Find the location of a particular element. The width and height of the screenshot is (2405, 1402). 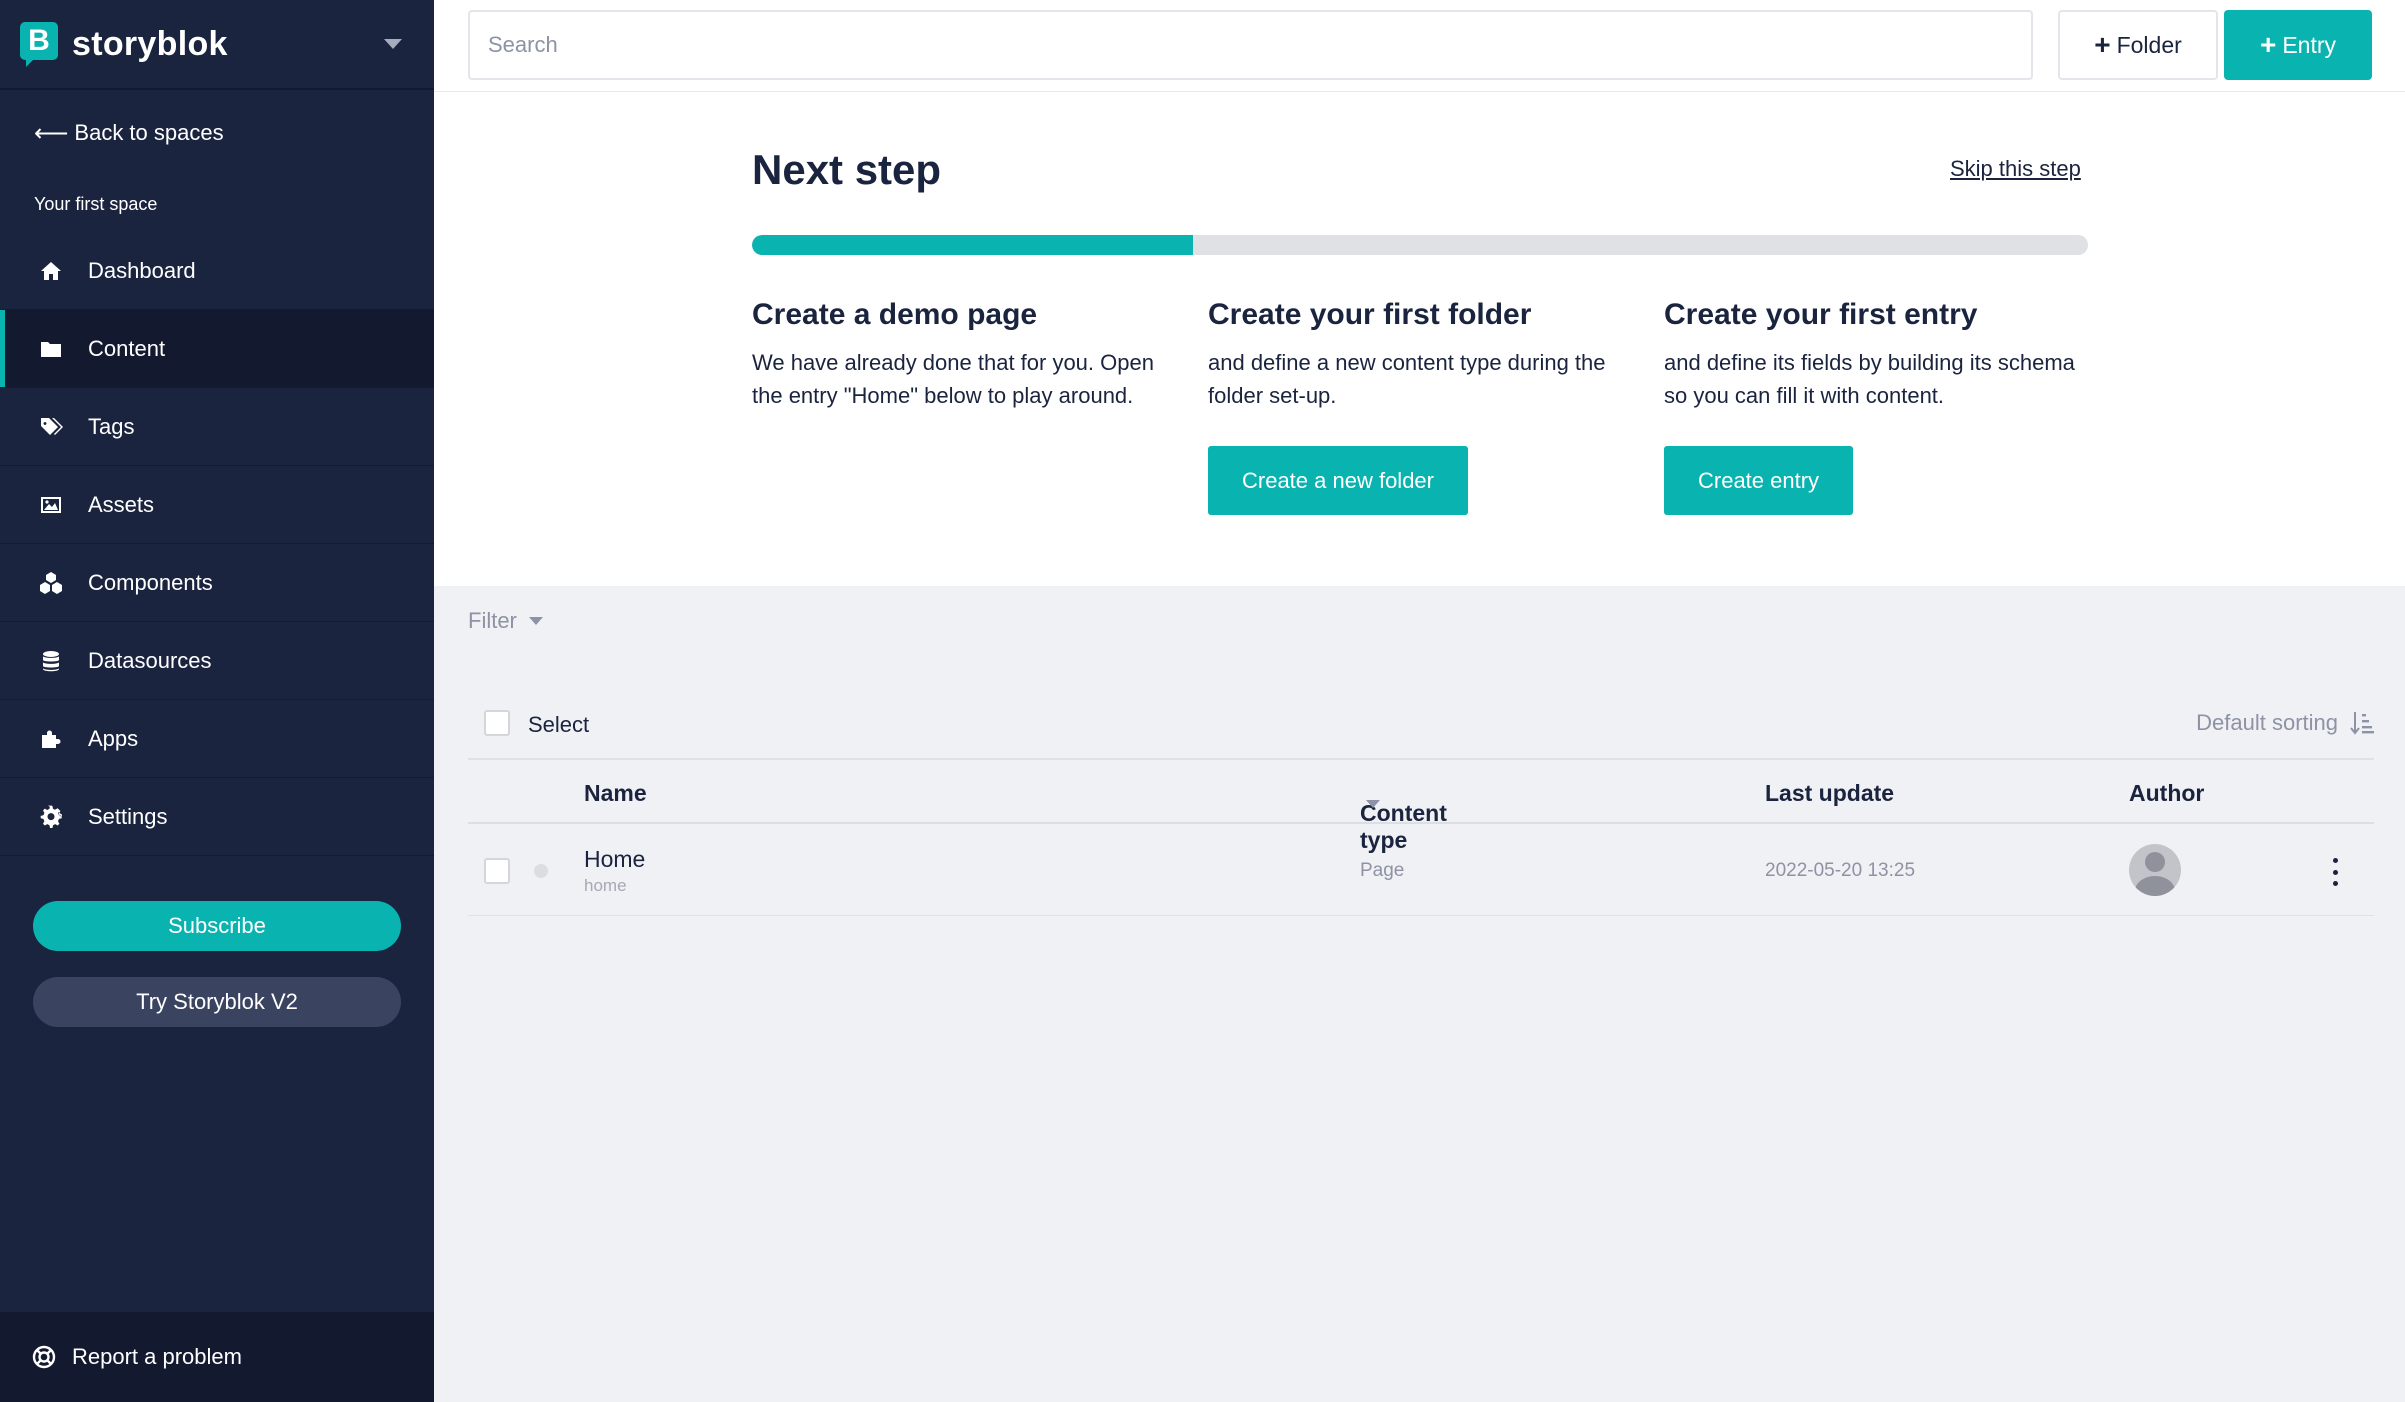

add-folder-button: + Folder is located at coordinates (2138, 45).